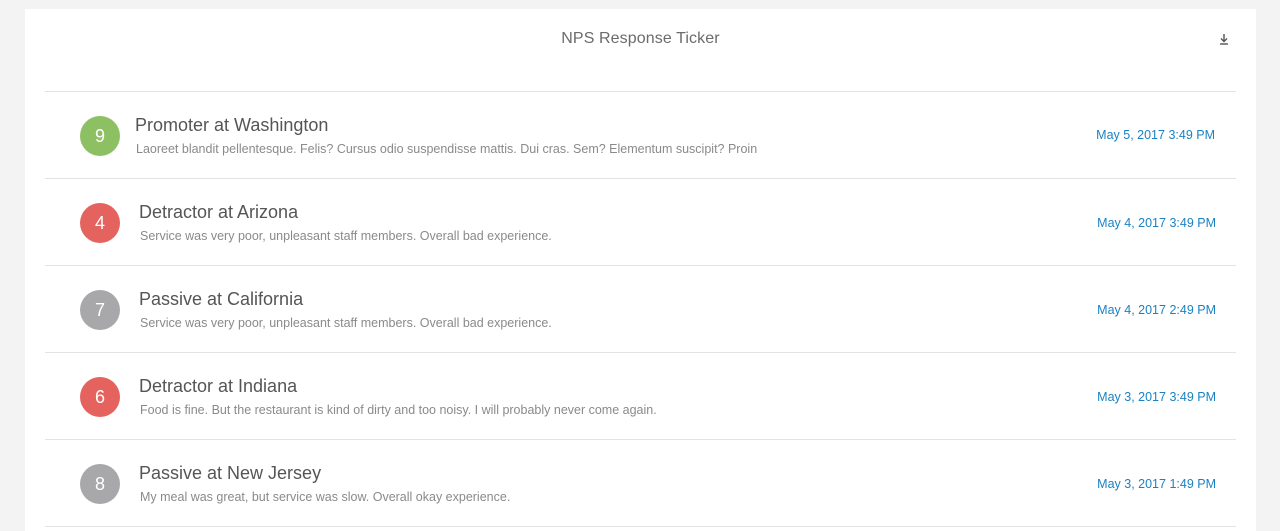  Describe the element at coordinates (230, 473) in the screenshot. I see `response-heading: Passive at New Jersey` at that location.